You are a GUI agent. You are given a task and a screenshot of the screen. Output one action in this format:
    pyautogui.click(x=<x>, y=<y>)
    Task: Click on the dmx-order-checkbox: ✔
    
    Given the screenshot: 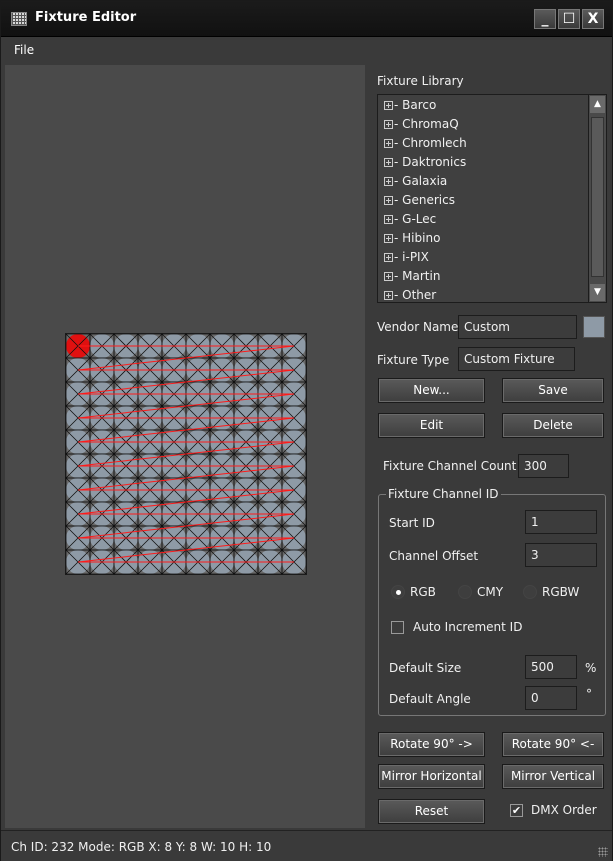 What is the action you would take?
    pyautogui.click(x=516, y=810)
    